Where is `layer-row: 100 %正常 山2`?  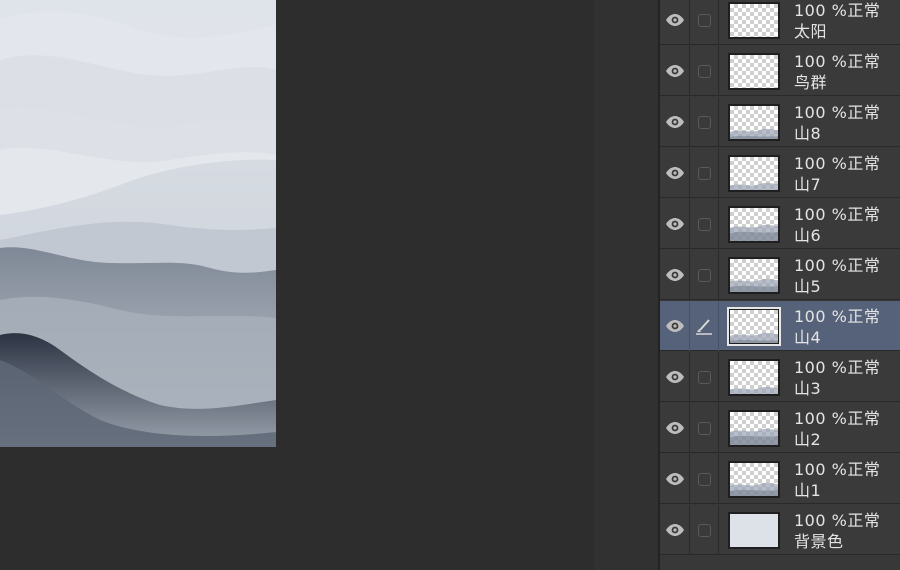 layer-row: 100 %正常 山2 is located at coordinates (780, 428).